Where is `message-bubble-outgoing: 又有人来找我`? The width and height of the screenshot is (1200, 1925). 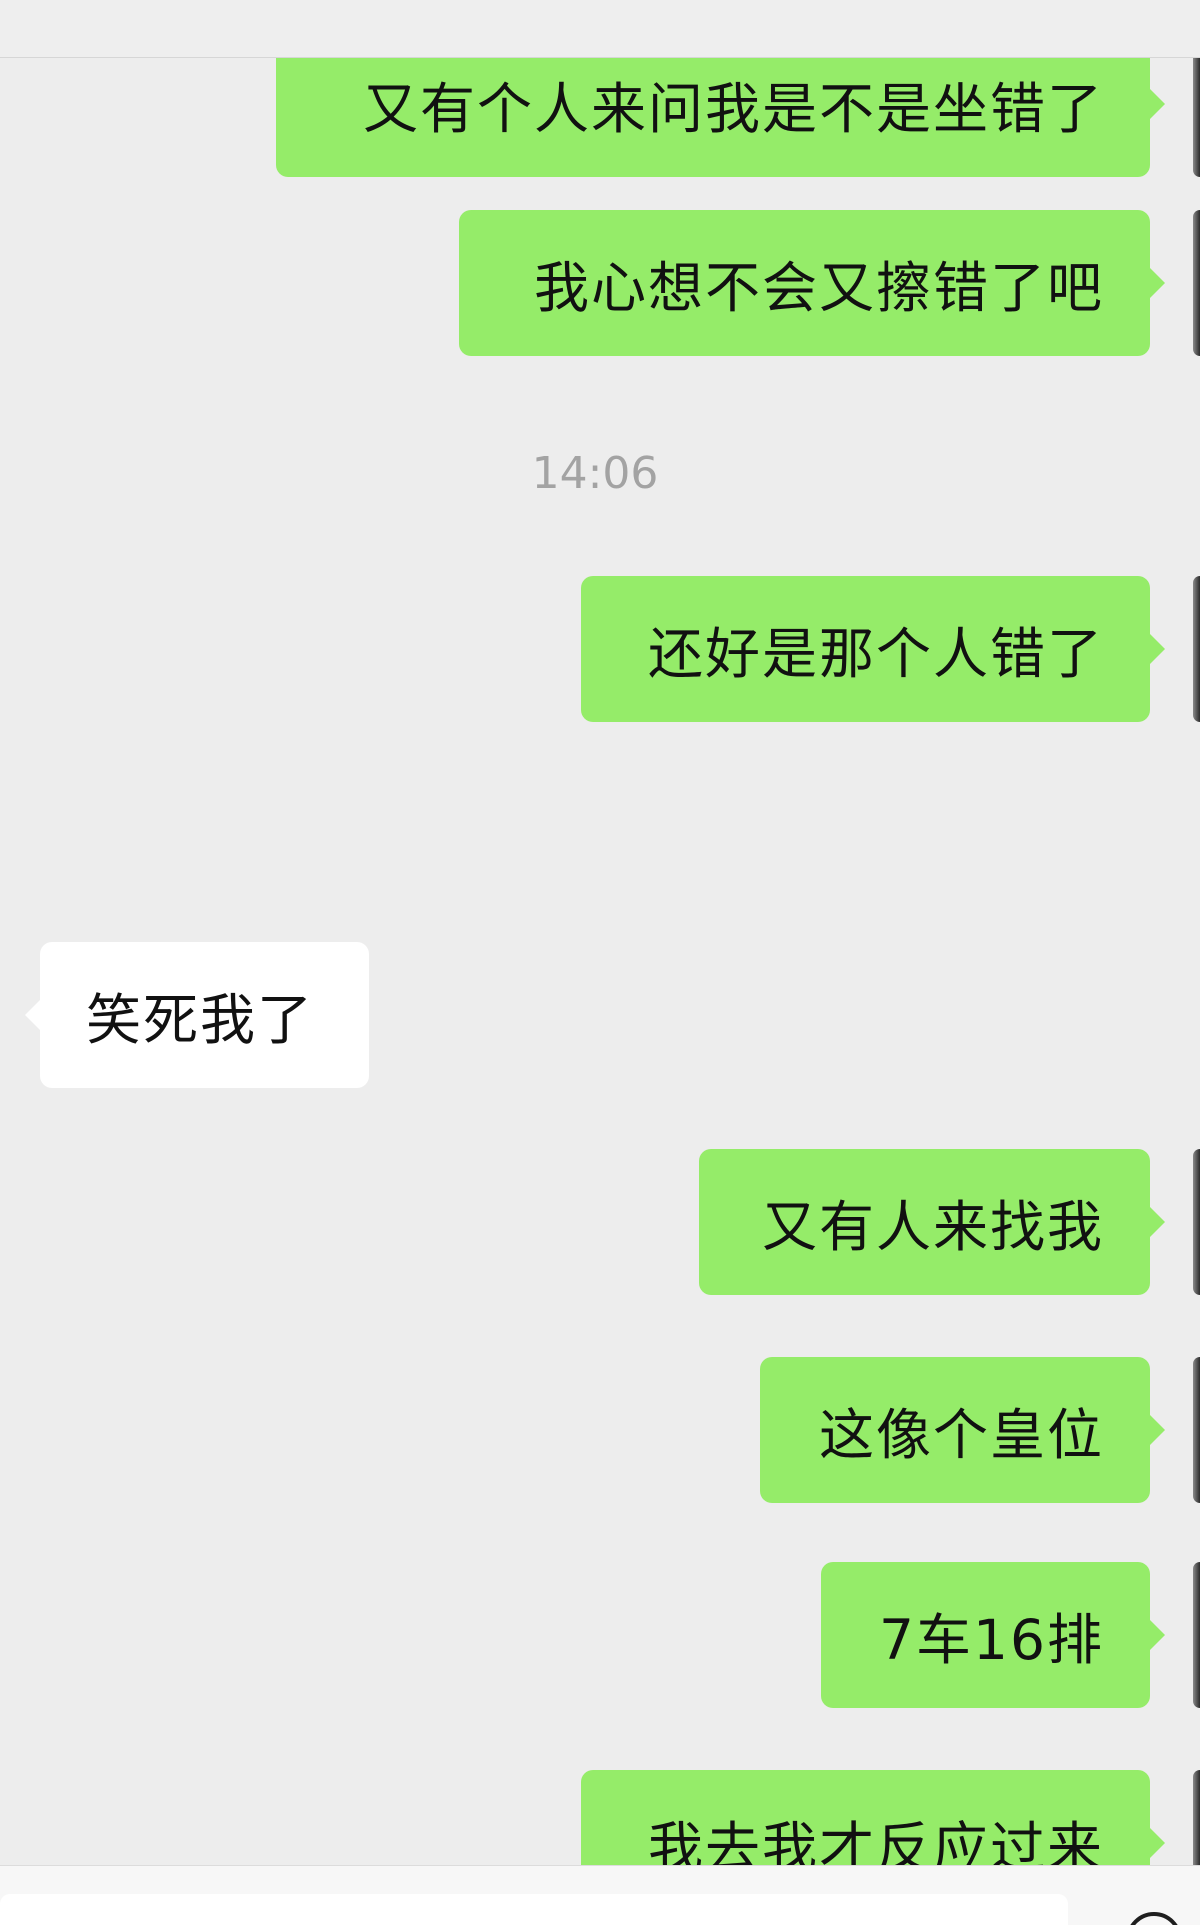 message-bubble-outgoing: 又有人来找我 is located at coordinates (932, 1222).